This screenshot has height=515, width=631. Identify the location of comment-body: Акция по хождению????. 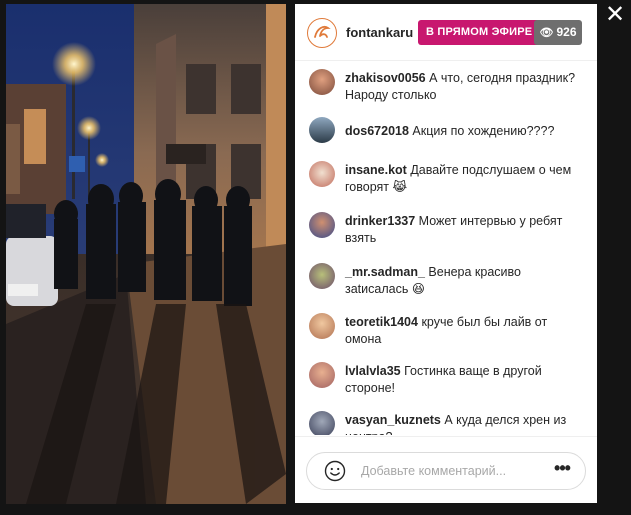
(483, 131).